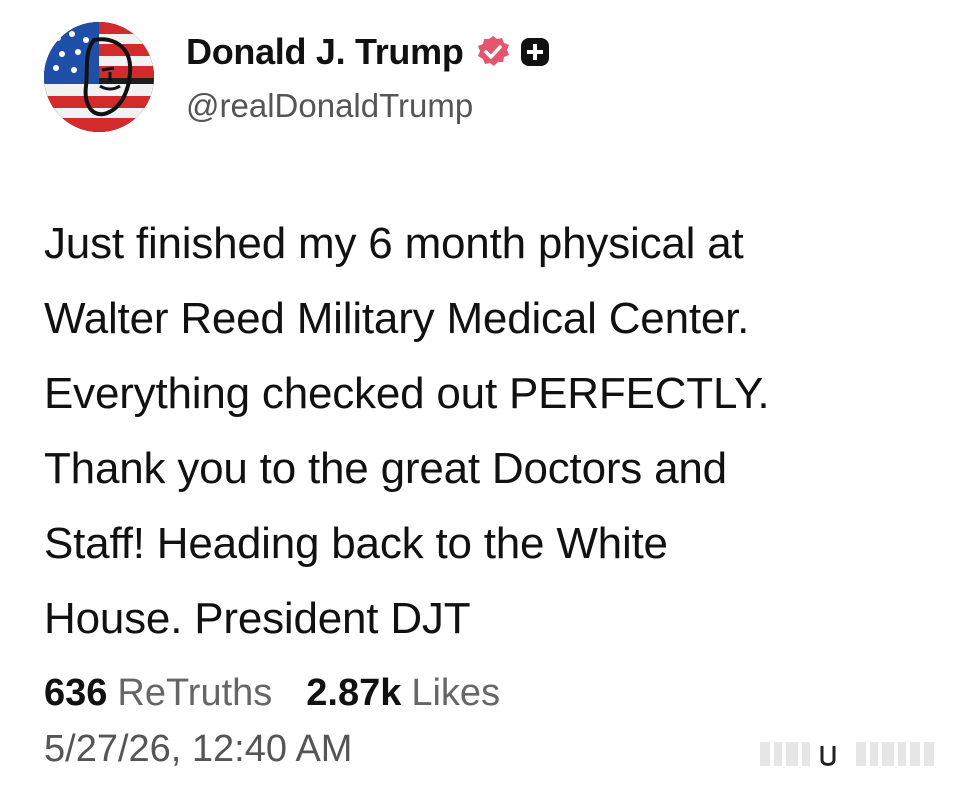 The image size is (960, 786). Describe the element at coordinates (855, 755) in the screenshot. I see `watermark-logo` at that location.